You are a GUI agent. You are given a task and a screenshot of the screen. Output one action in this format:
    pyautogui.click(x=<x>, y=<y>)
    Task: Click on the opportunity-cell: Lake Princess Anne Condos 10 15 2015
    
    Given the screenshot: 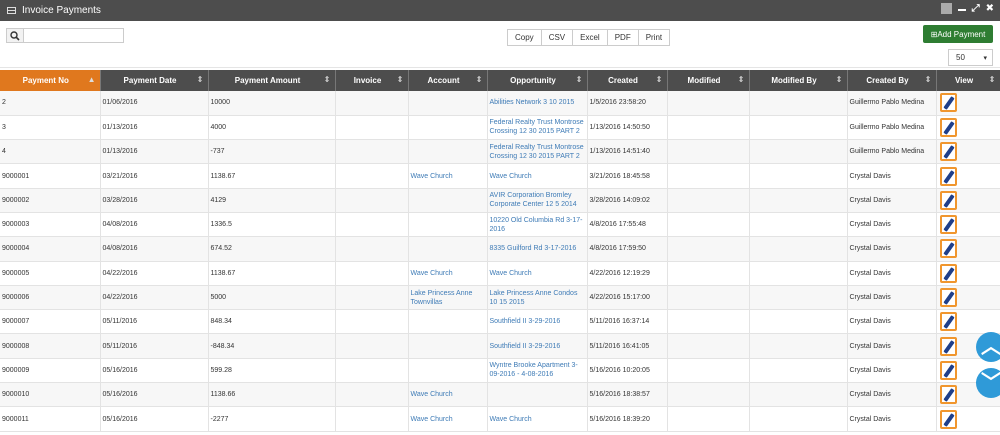 What is the action you would take?
    pyautogui.click(x=537, y=298)
    